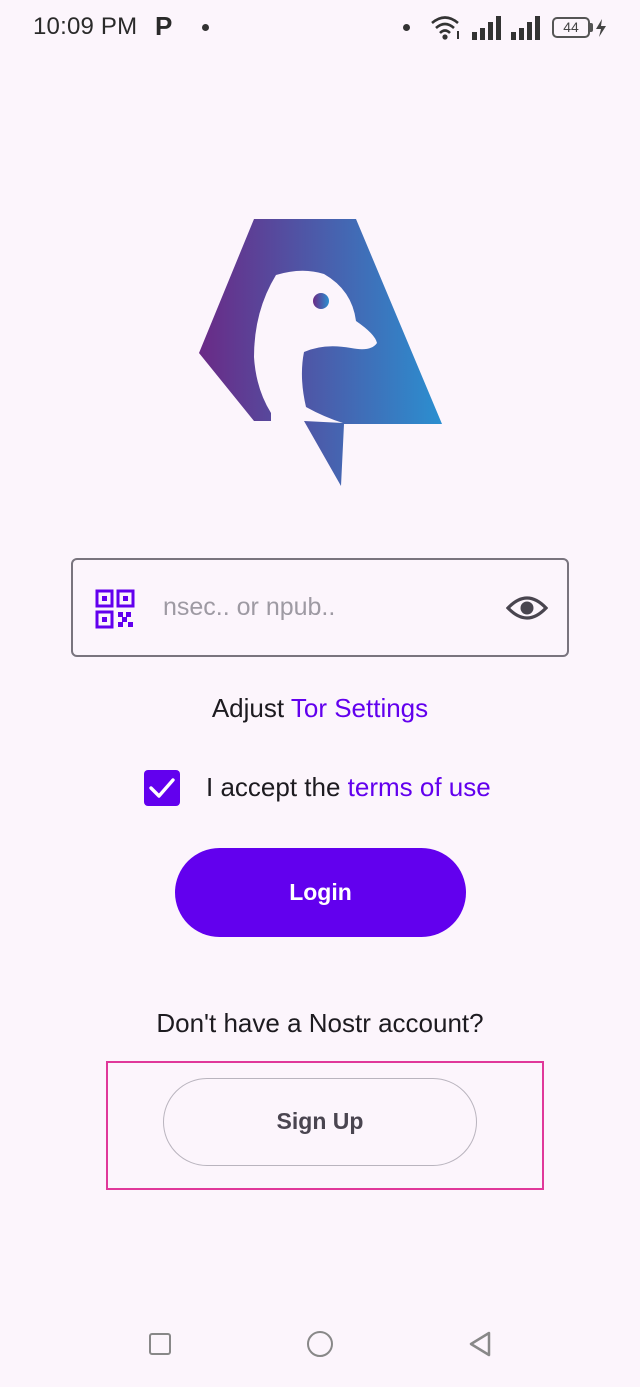 The height and width of the screenshot is (1387, 640). Describe the element at coordinates (248, 708) in the screenshot. I see `tor-prefix-text: Adjust` at that location.